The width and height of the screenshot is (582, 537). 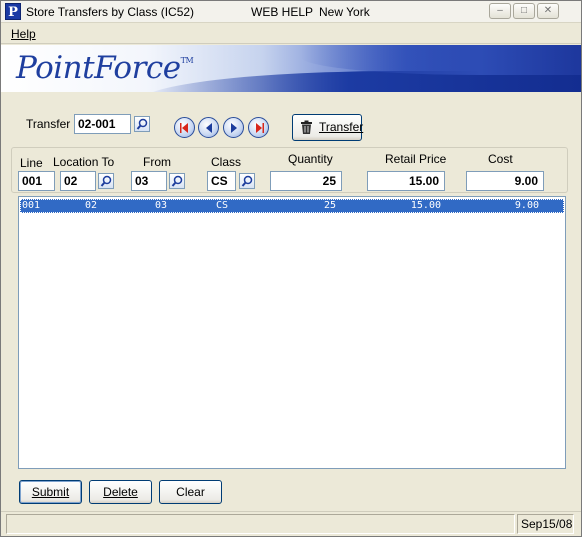 I want to click on next-arrow-icon, so click(x=234, y=128).